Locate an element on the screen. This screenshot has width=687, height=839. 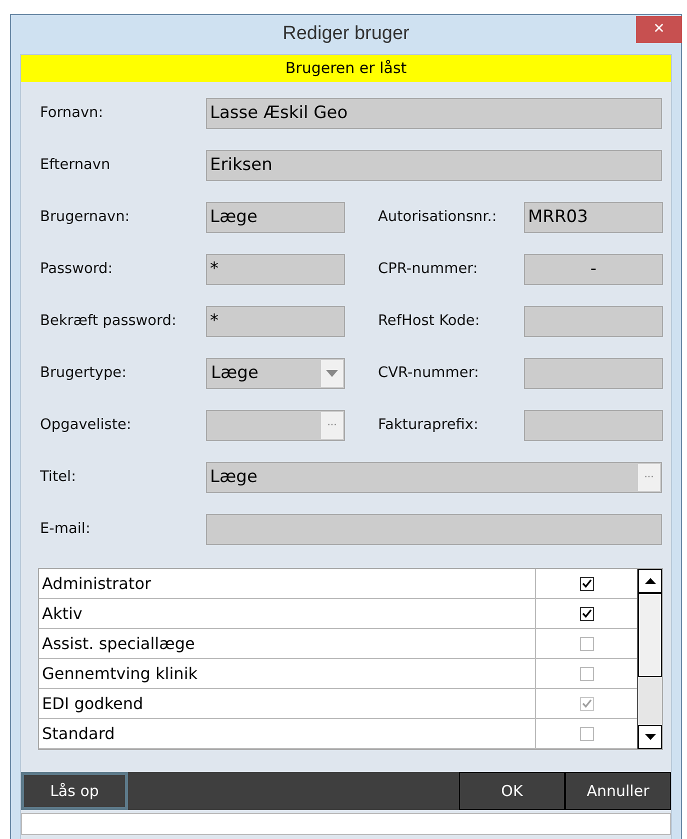
scrollbar is located at coordinates (649, 659).